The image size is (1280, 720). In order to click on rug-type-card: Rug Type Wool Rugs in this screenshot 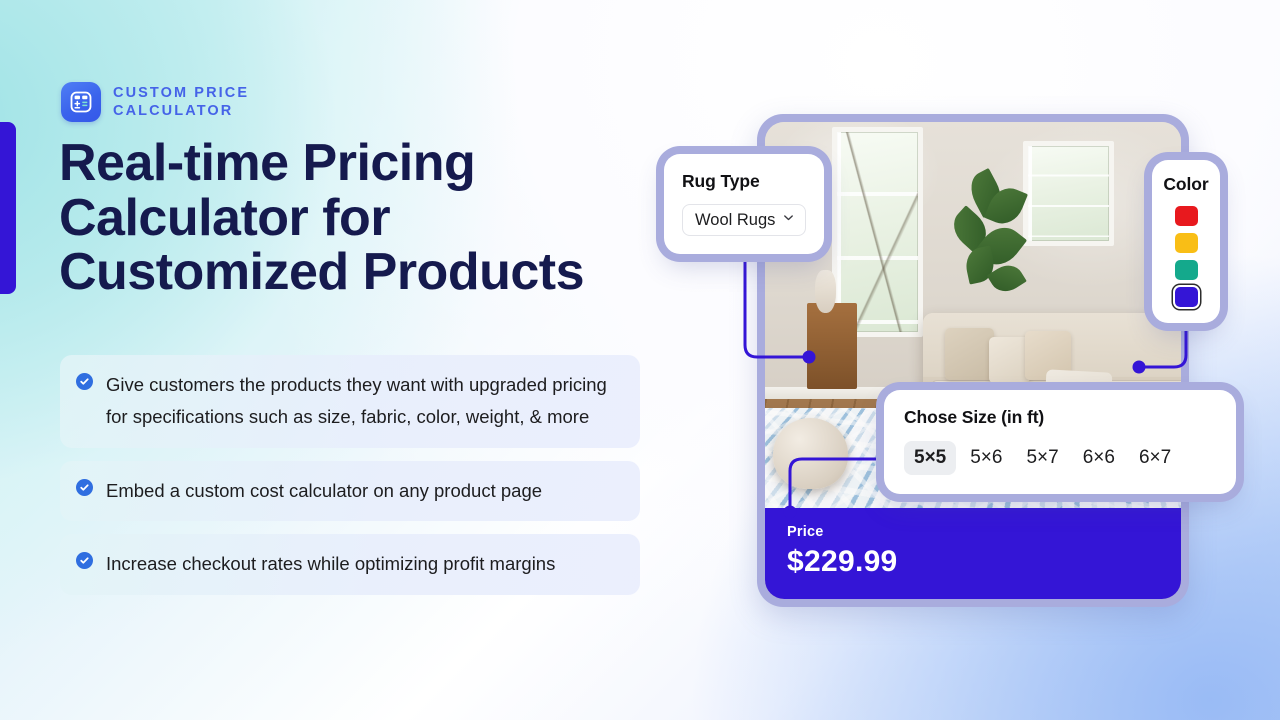, I will do `click(744, 204)`.